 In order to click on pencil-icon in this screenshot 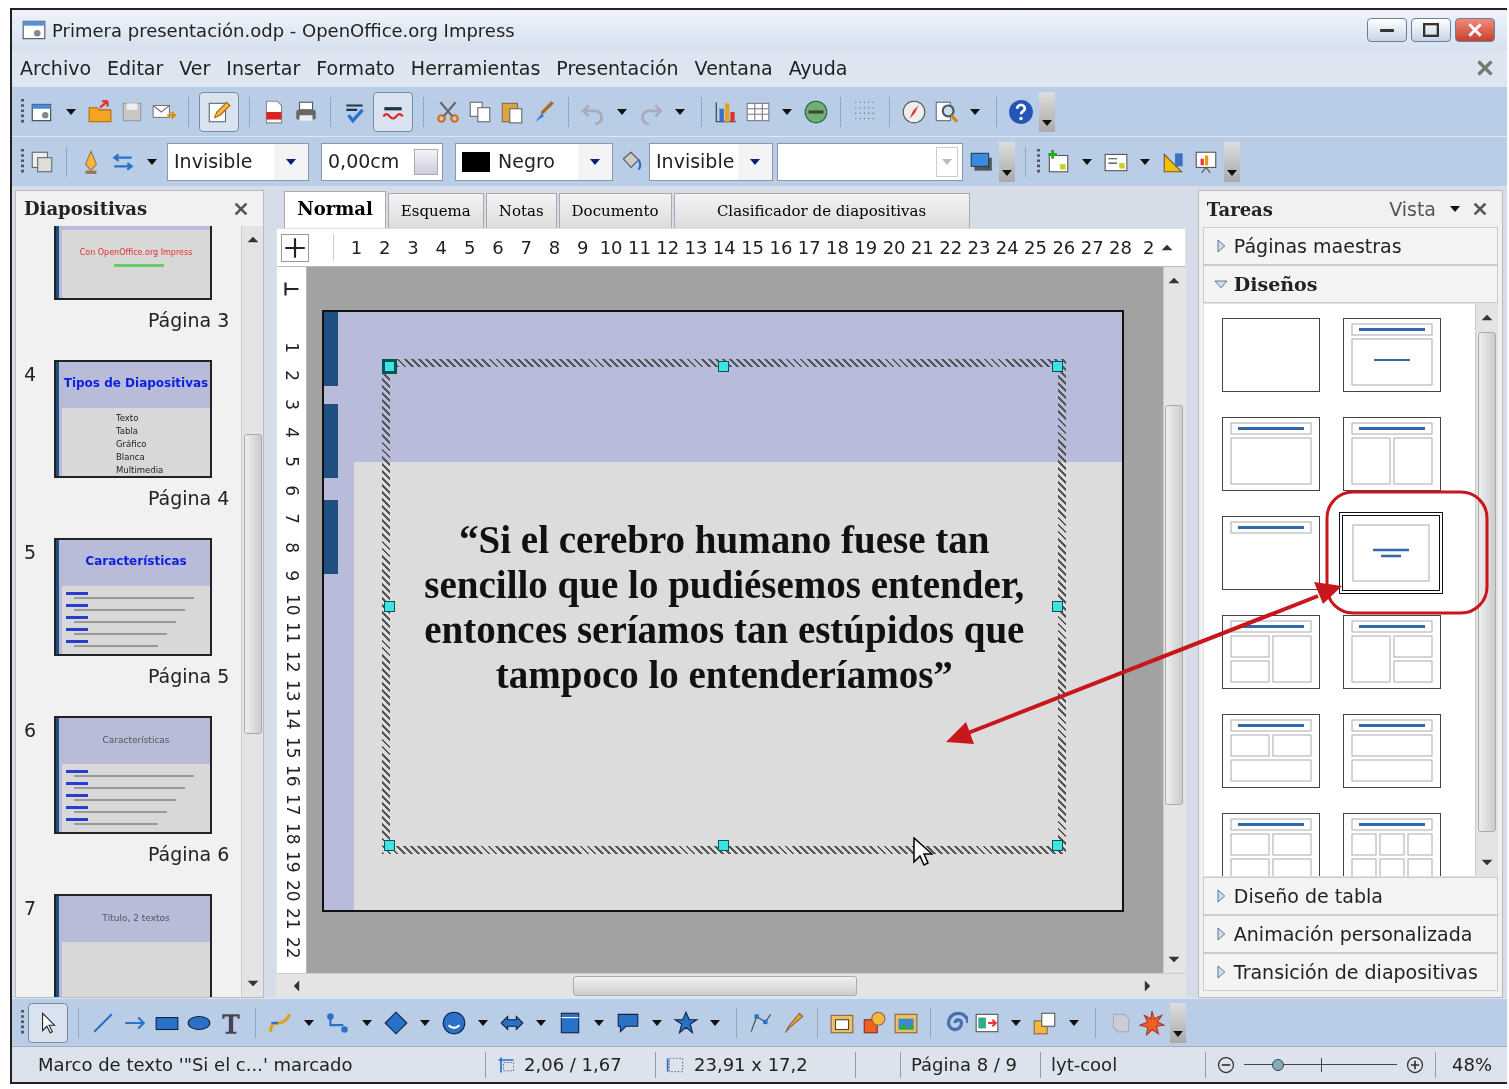, I will do `click(219, 111)`.